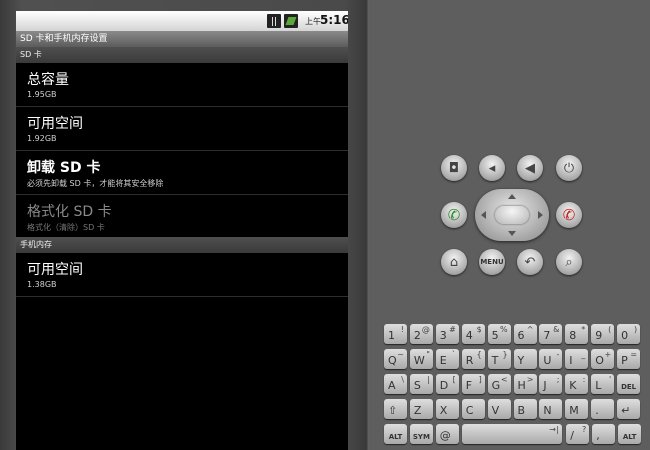 The width and height of the screenshot is (650, 450). I want to click on key-2-4: R{, so click(473, 359).